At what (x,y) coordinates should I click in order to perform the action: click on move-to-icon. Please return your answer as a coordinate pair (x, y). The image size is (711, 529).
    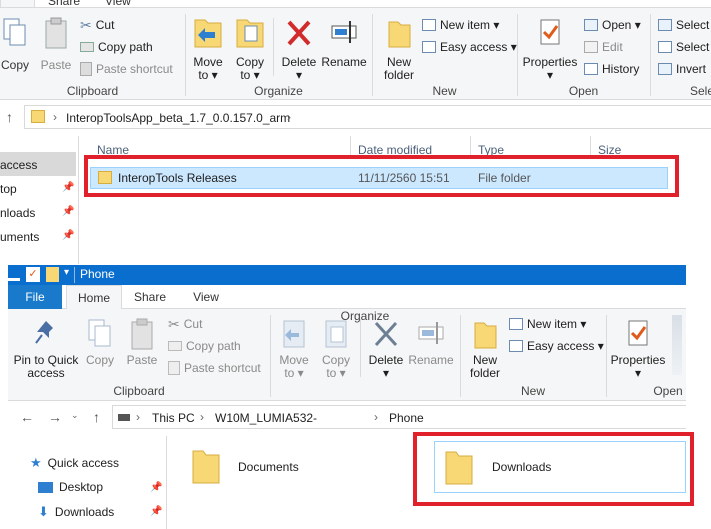
    Looking at the image, I should click on (208, 33).